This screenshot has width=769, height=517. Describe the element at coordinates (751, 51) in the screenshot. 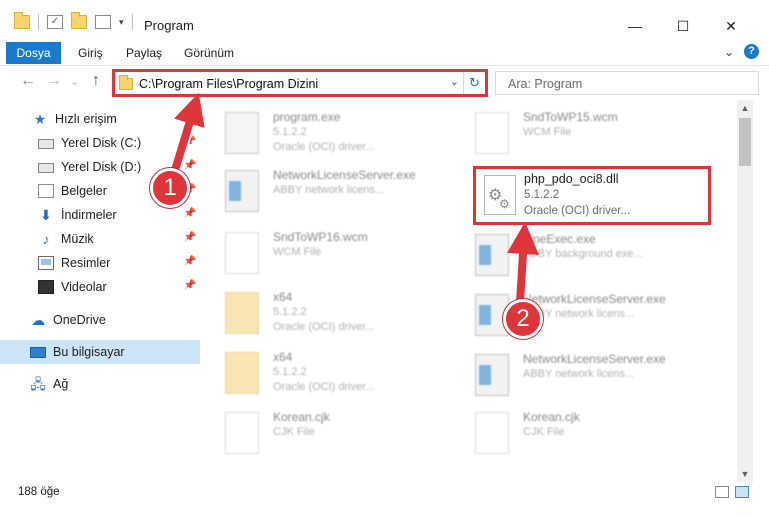

I see `help-icon: ?` at that location.